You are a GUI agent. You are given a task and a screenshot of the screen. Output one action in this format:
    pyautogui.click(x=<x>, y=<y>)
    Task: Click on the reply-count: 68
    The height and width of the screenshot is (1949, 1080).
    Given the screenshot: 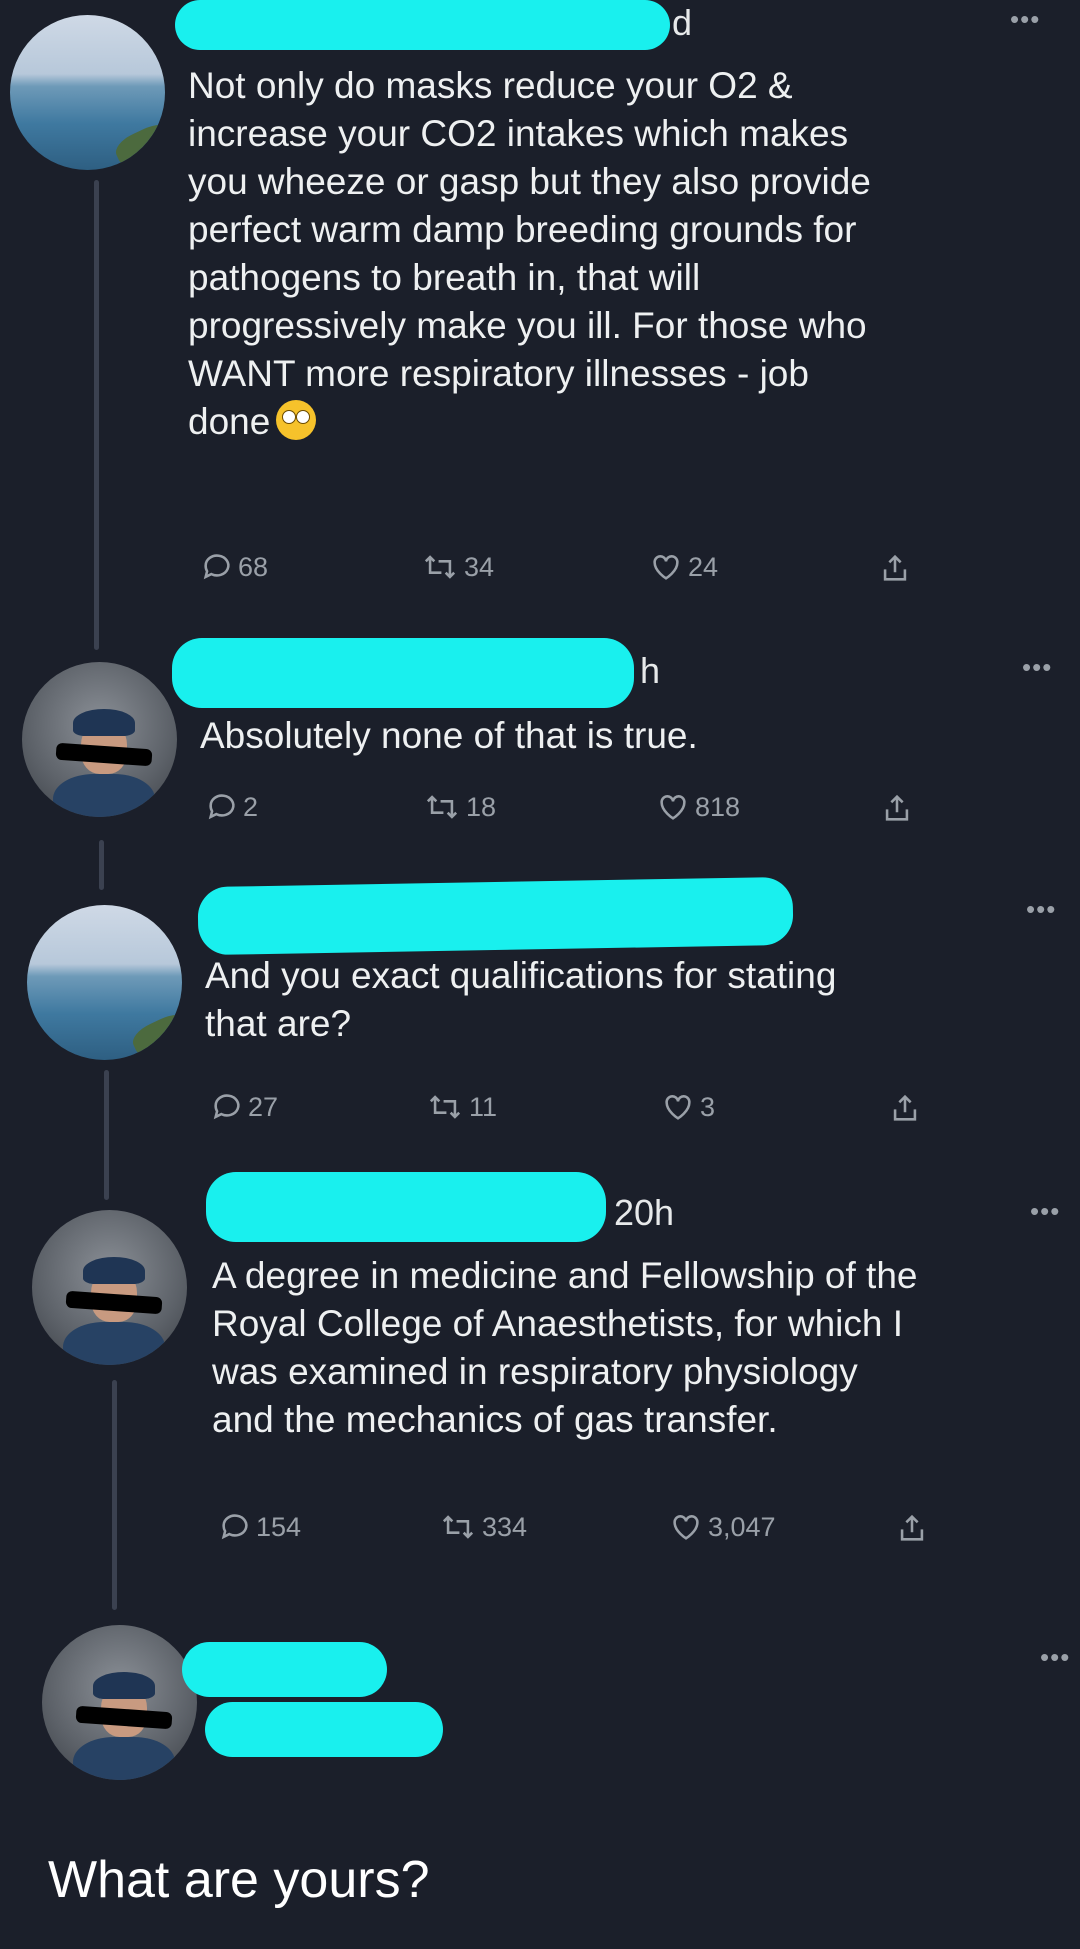 What is the action you would take?
    pyautogui.click(x=253, y=566)
    